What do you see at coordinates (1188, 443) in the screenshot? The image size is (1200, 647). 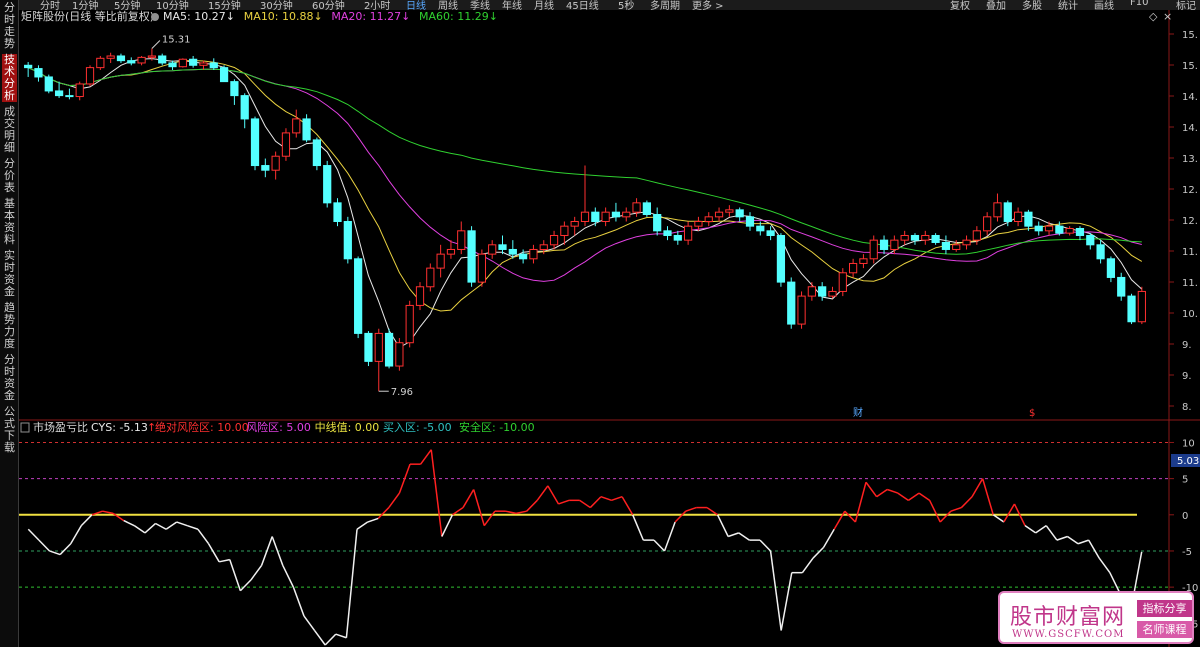 I see `indicator-axis-tick: 10` at bounding box center [1188, 443].